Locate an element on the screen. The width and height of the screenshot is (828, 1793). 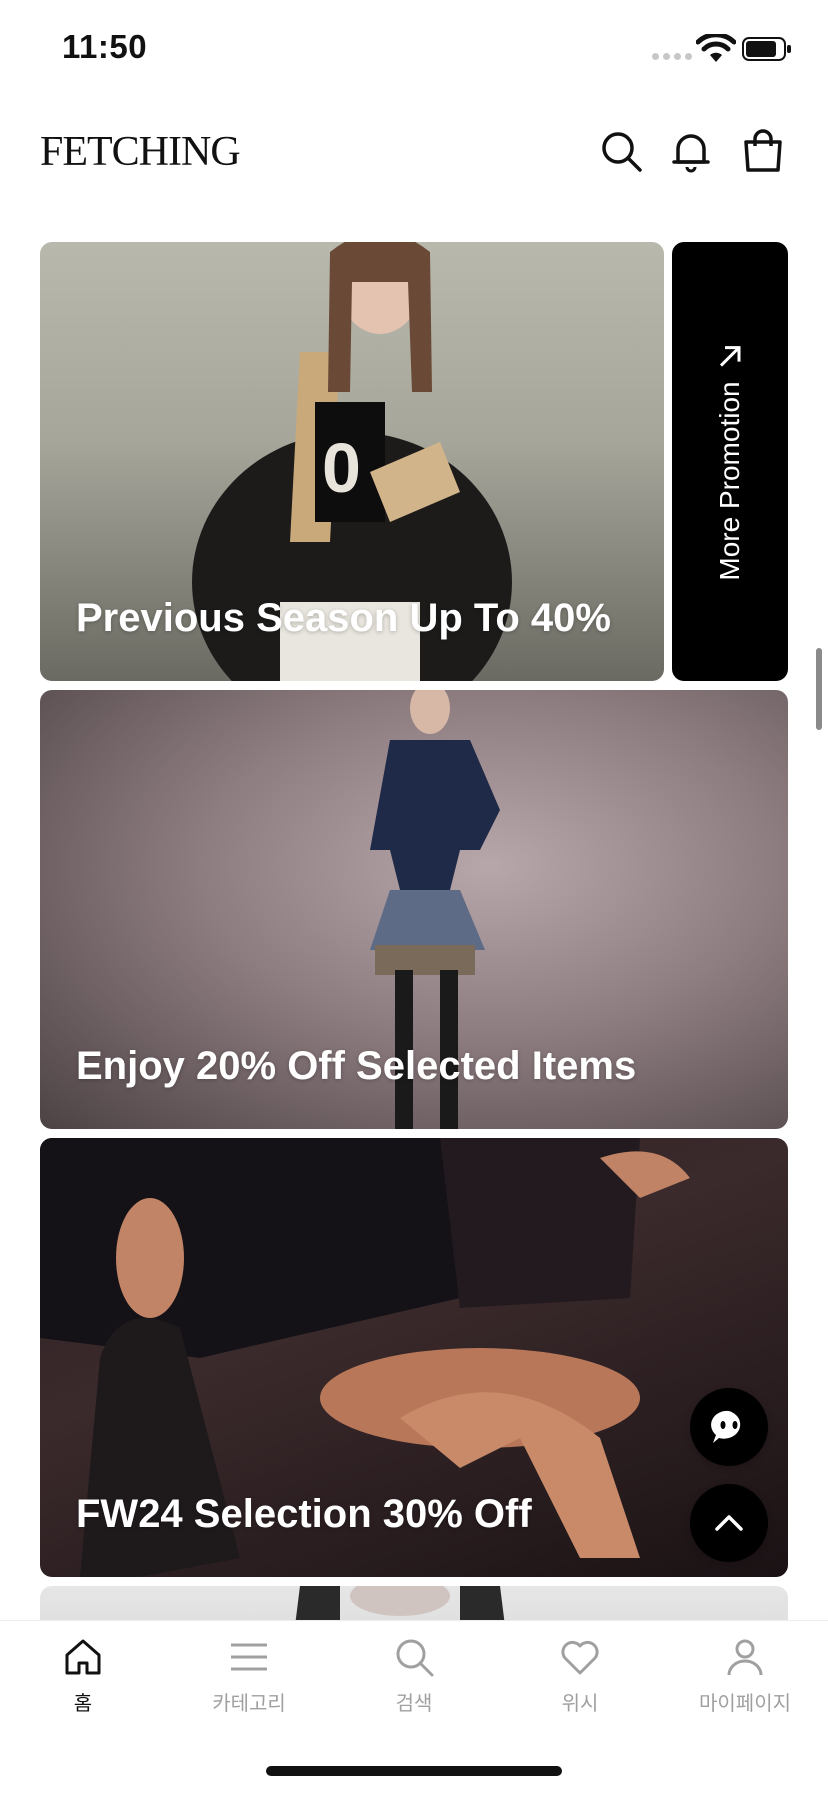
tab-label: 홈 is located at coordinates (83, 1704).